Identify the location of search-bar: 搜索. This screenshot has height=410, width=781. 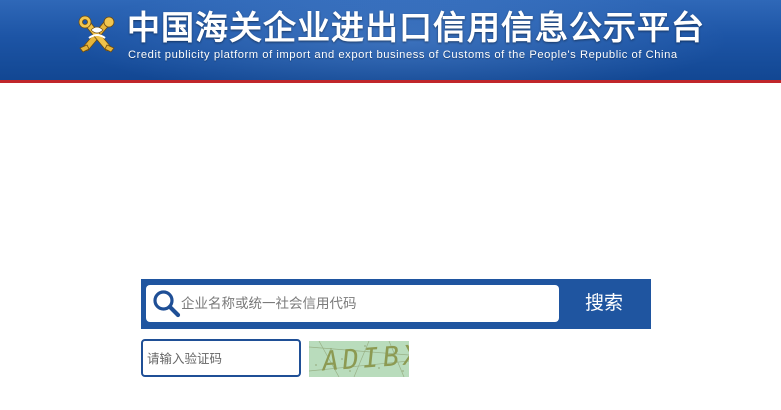
(396, 304).